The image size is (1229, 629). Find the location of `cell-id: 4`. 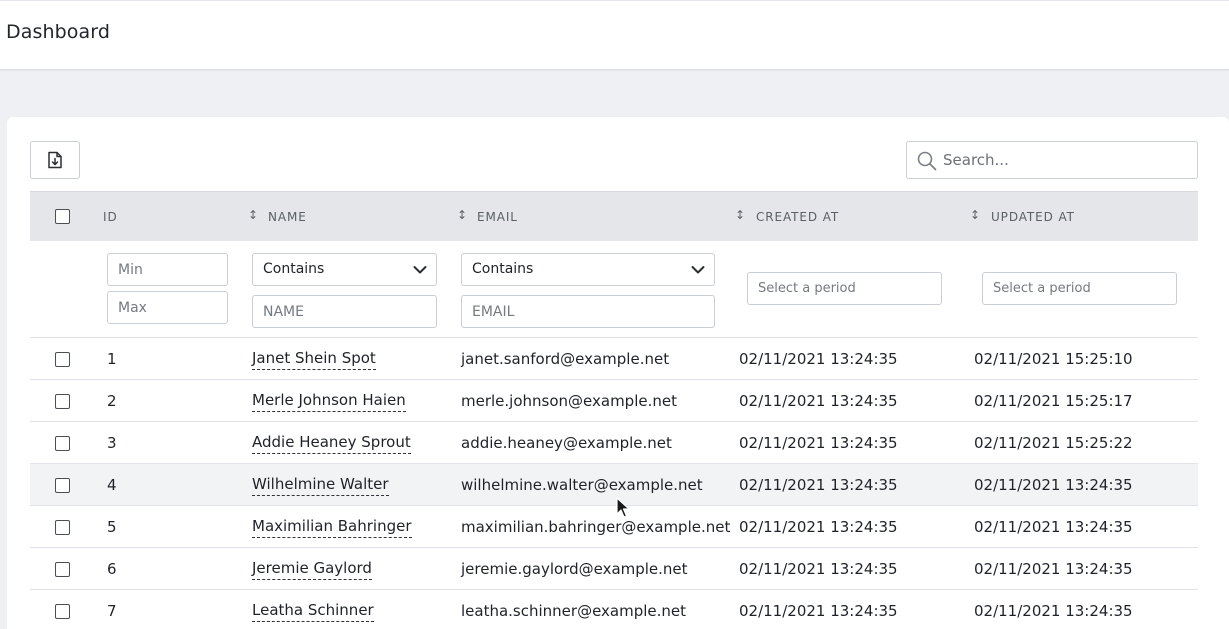

cell-id: 4 is located at coordinates (112, 485).